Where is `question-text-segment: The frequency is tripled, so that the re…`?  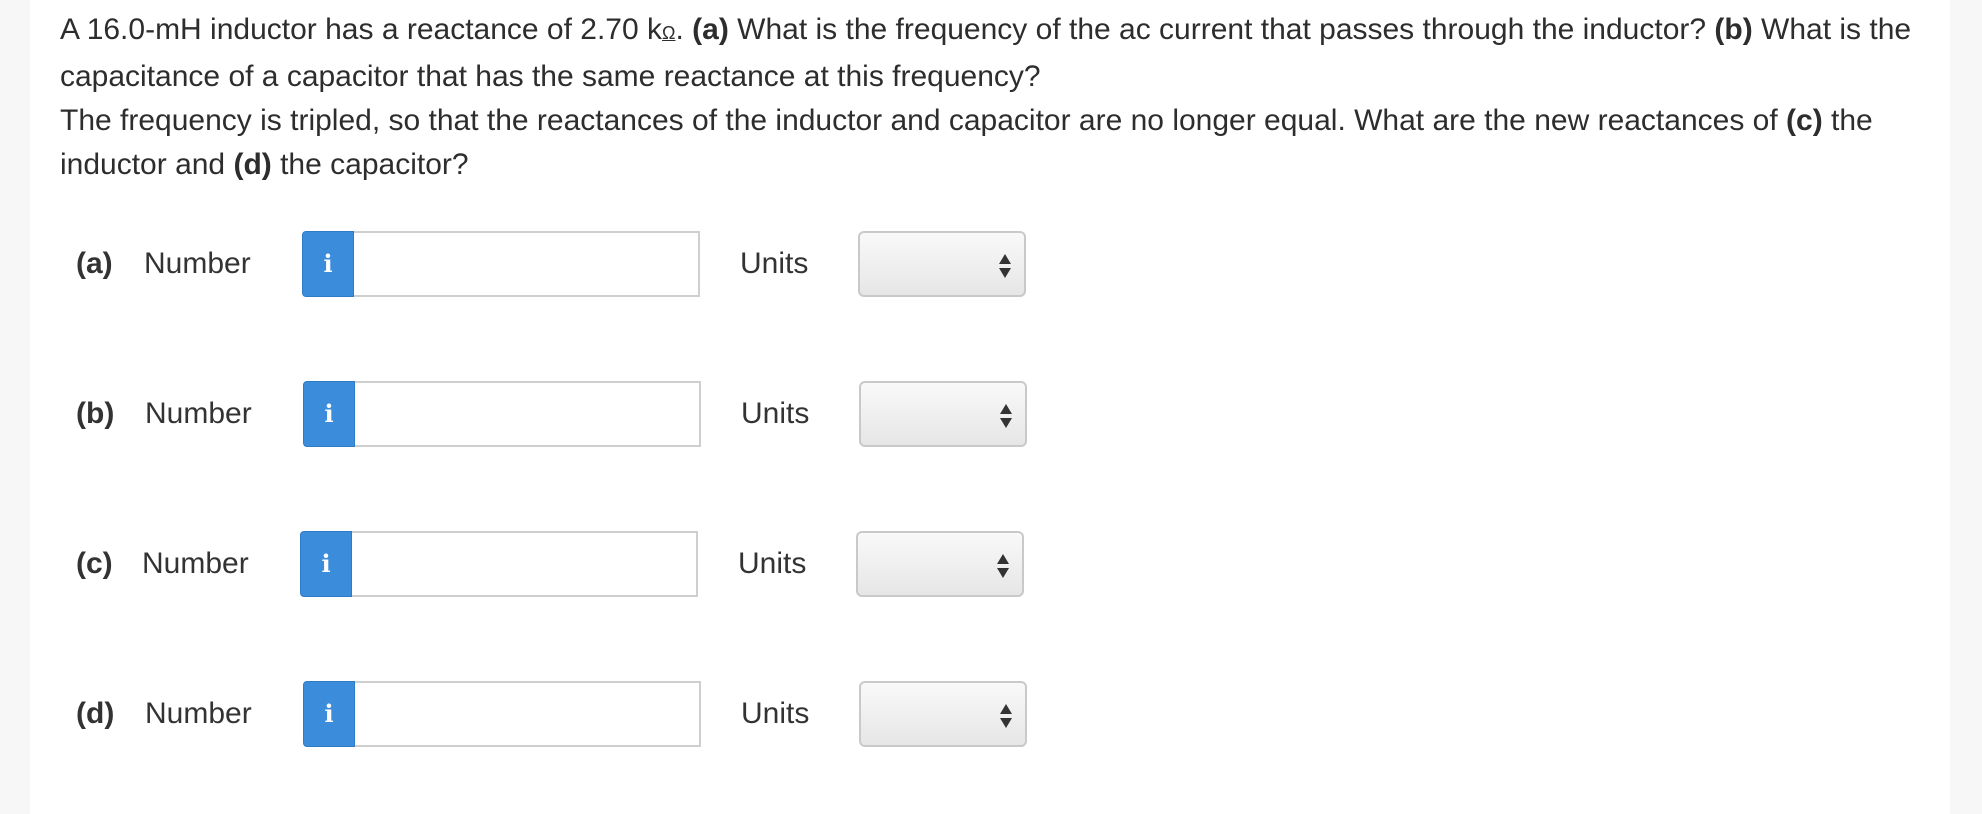 question-text-segment: The frequency is tripled, so that the re… is located at coordinates (923, 120).